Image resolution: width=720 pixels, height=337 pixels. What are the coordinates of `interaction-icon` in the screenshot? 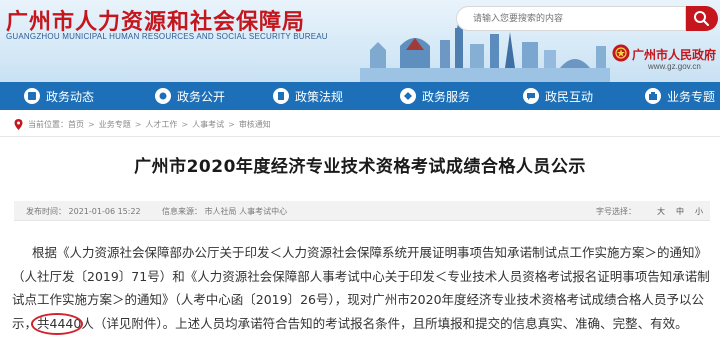 It's located at (531, 96).